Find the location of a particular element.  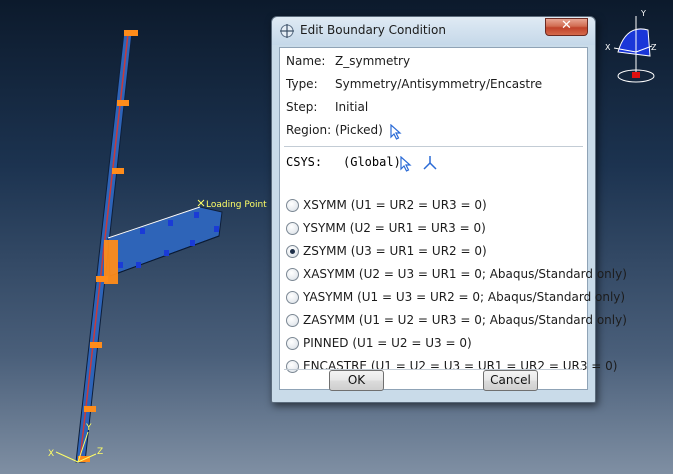

radio-option-label: YSYMM (U2 = UR1 = UR3 = 0) is located at coordinates (394, 228).